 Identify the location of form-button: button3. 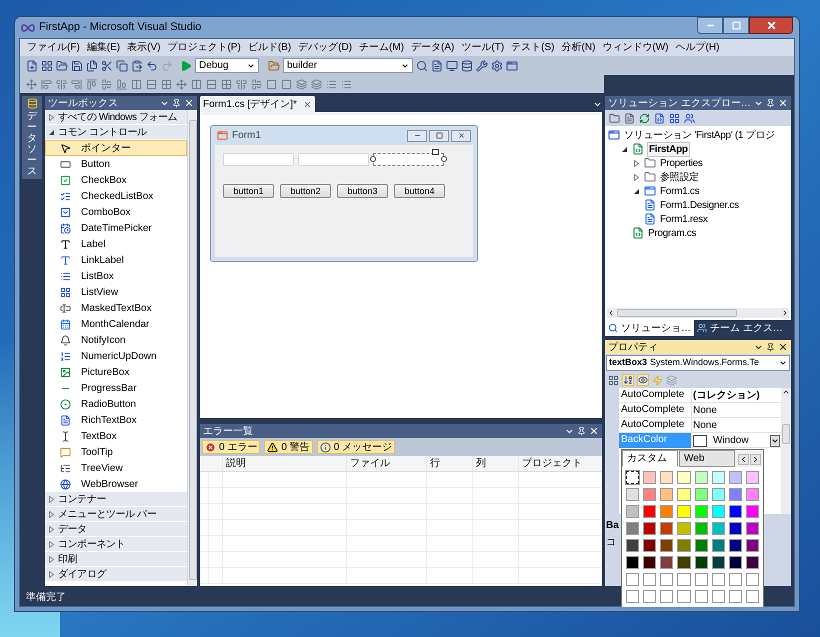
(362, 191).